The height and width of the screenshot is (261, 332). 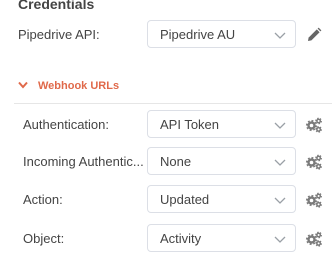 I want to click on credentials-row: Pipedrive API: Pipedrive AU, so click(x=166, y=35).